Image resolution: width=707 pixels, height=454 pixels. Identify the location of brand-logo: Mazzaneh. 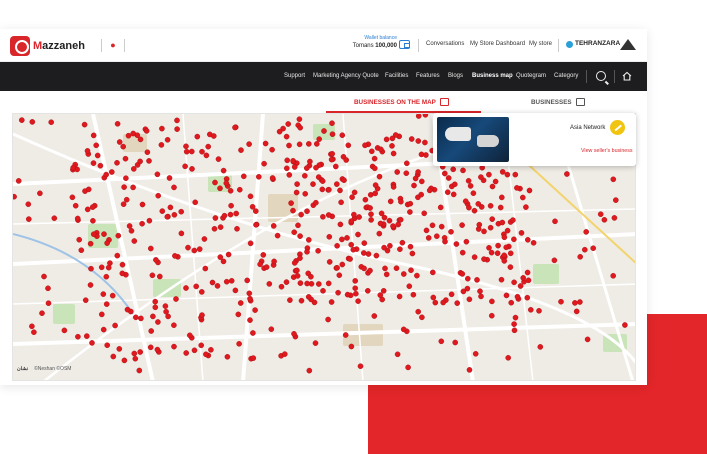
(47, 46).